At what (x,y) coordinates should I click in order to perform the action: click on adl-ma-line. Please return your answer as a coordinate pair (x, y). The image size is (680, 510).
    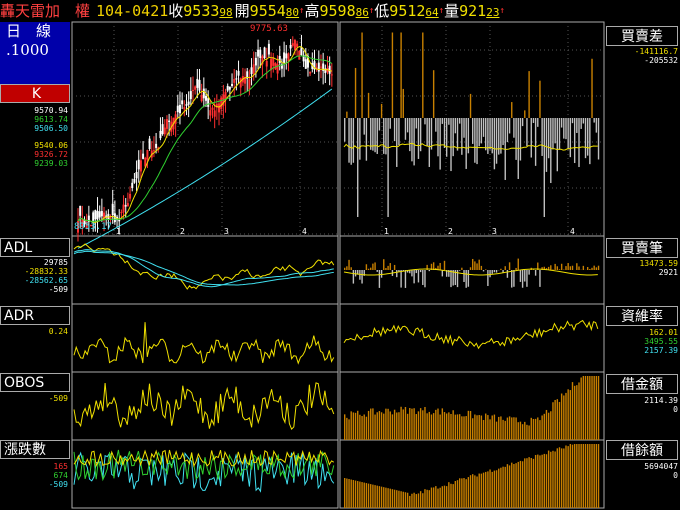
    Looking at the image, I should click on (203, 268).